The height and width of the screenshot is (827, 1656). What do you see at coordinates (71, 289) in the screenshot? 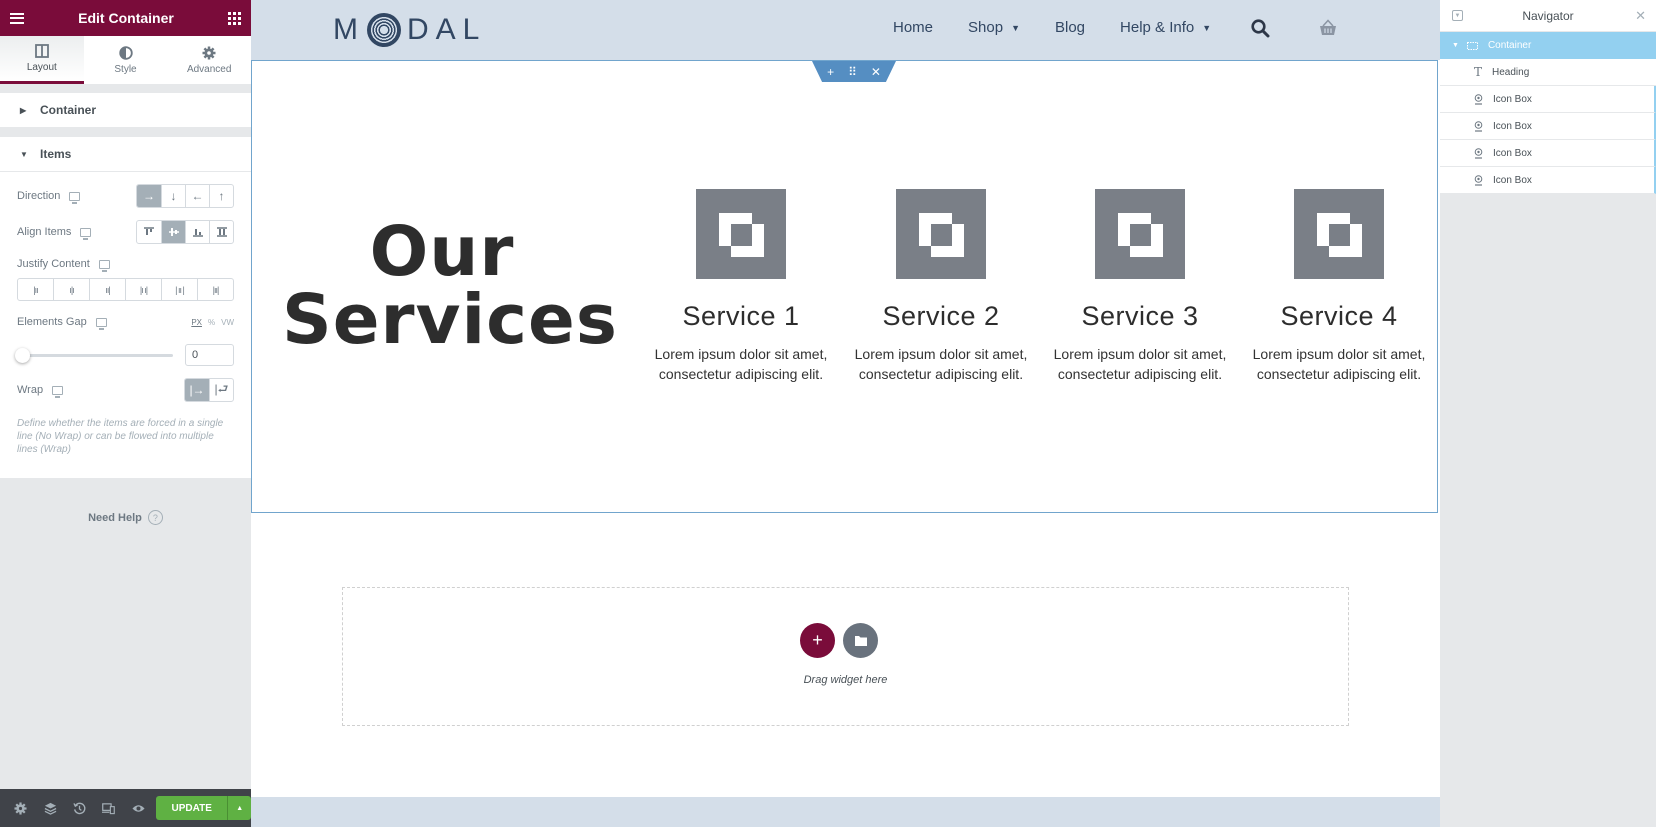
I see `justify-center-button: ı|ı` at bounding box center [71, 289].